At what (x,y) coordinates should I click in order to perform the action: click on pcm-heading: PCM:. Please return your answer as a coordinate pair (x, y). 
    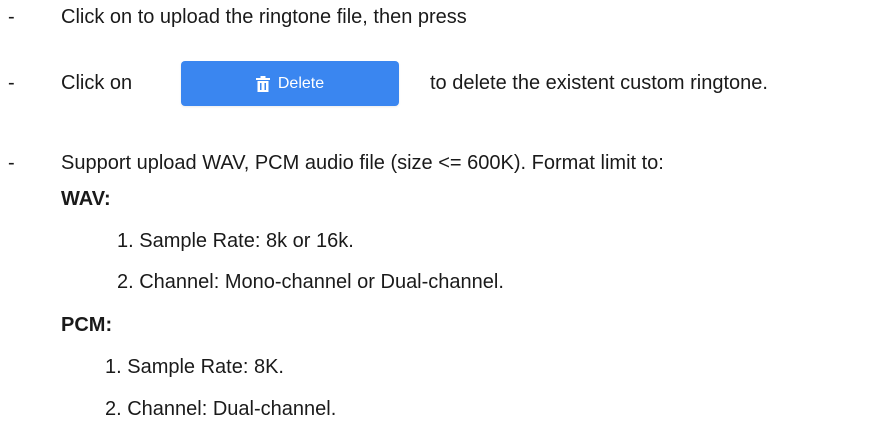
    Looking at the image, I should click on (87, 325).